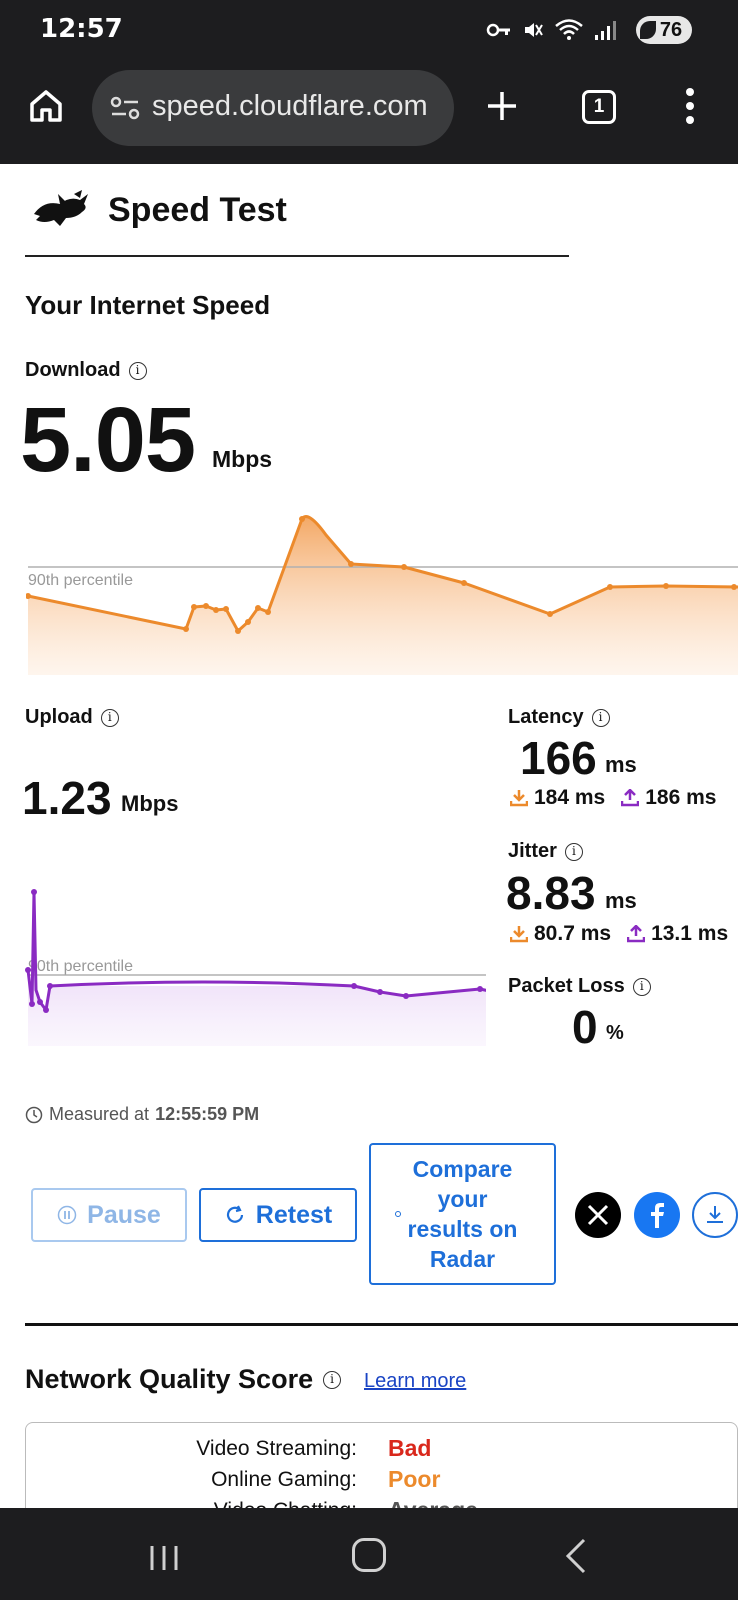 Image resolution: width=738 pixels, height=1600 pixels. What do you see at coordinates (462, 1214) in the screenshot?
I see `compare-radar-button: Compare your results on Radar` at bounding box center [462, 1214].